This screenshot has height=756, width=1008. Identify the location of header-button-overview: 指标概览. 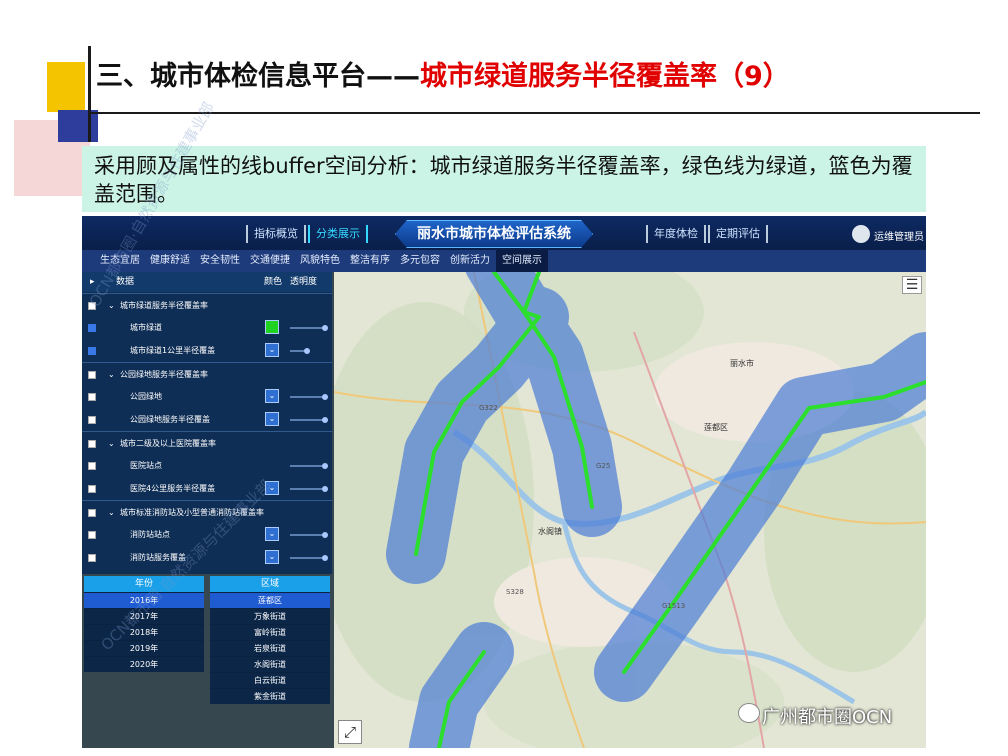
(276, 234).